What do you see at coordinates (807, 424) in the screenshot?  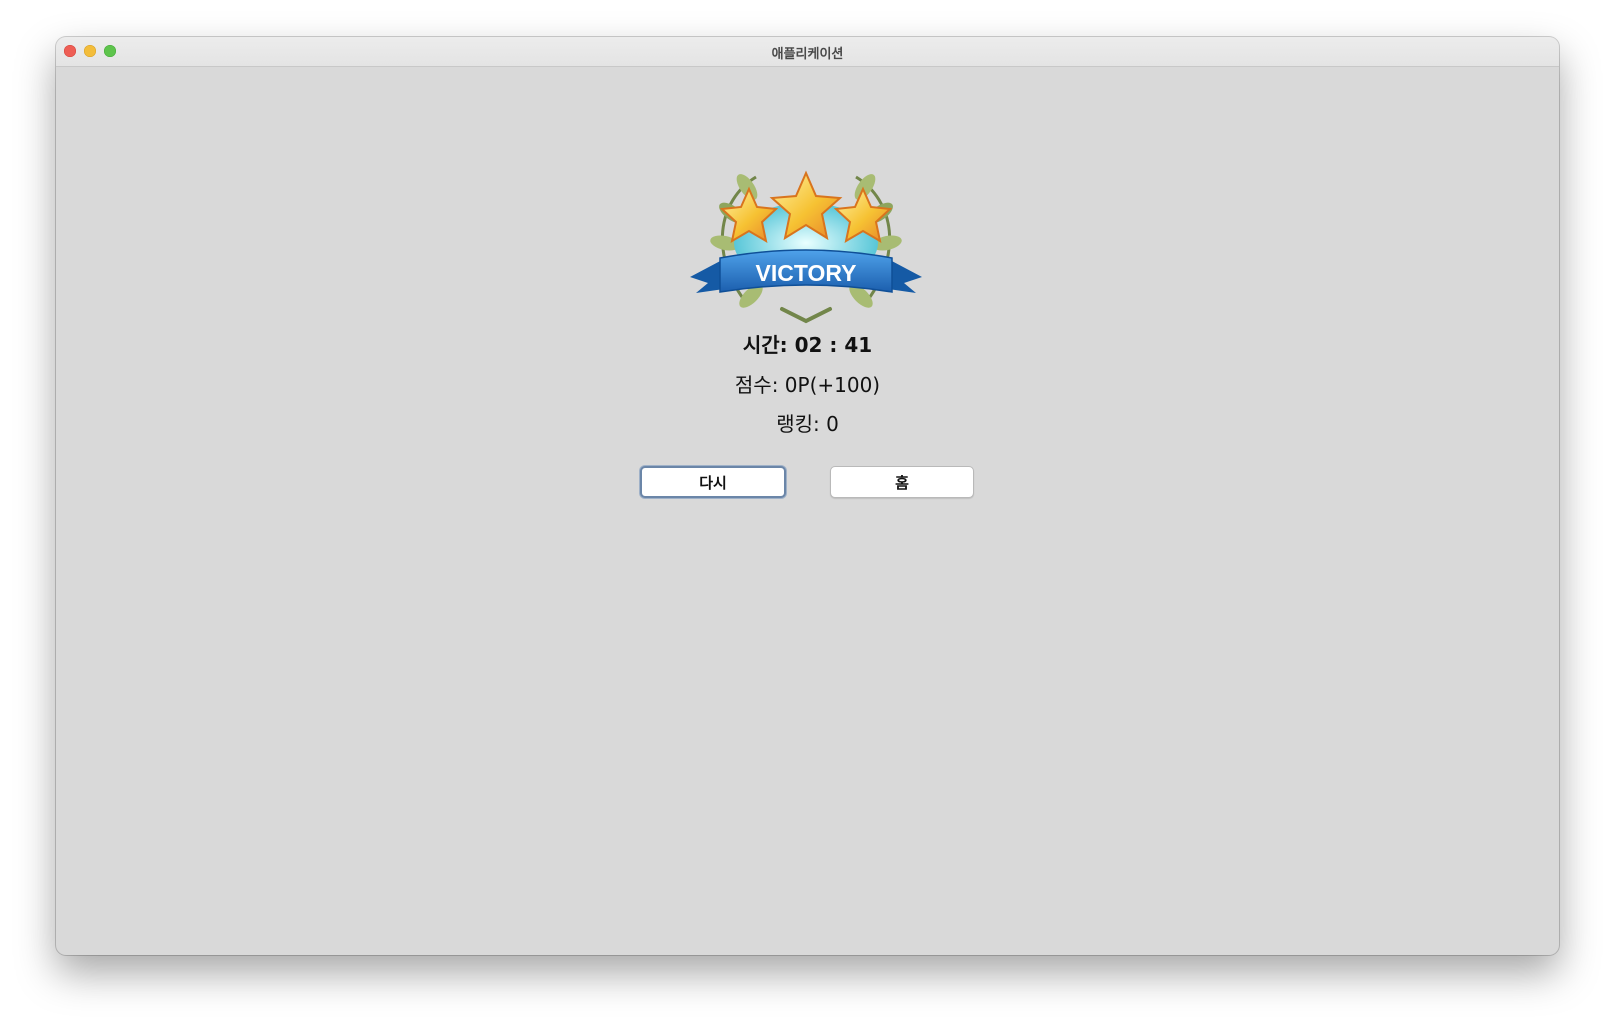 I see `ranking-text: 랭킹: 0` at bounding box center [807, 424].